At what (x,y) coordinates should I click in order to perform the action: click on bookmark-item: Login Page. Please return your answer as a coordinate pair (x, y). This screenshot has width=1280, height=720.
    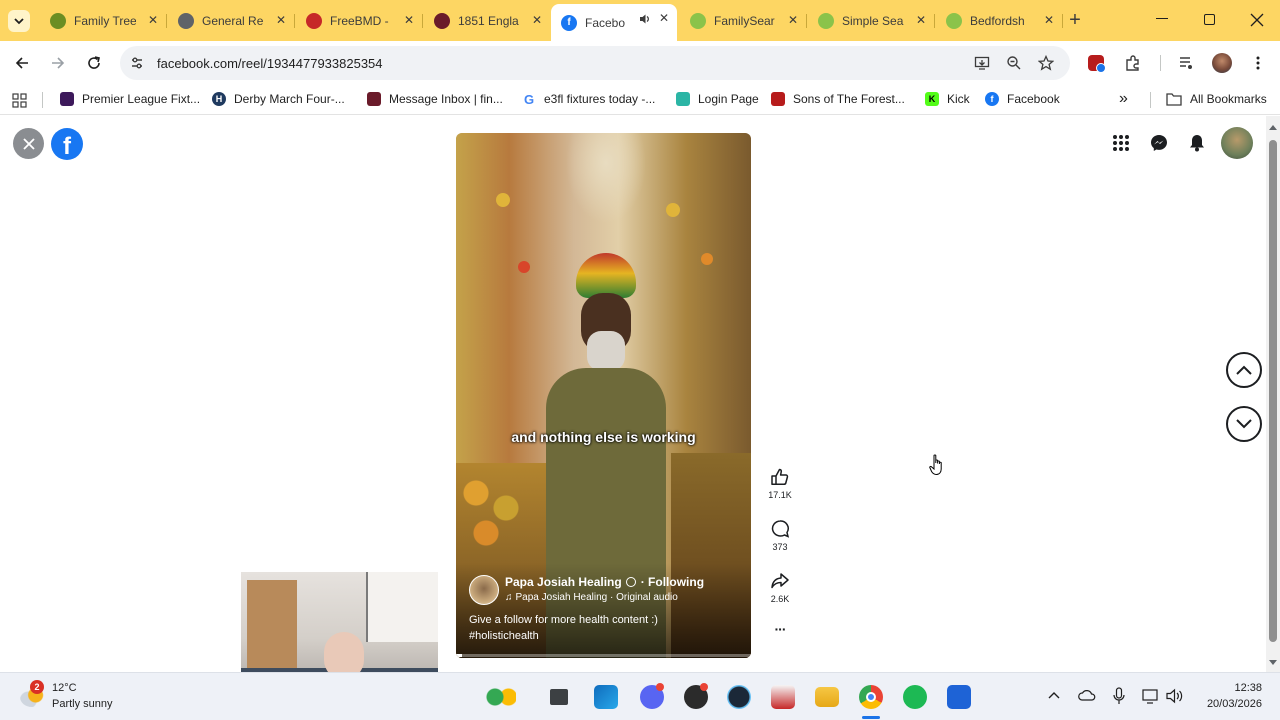
    Looking at the image, I should click on (717, 99).